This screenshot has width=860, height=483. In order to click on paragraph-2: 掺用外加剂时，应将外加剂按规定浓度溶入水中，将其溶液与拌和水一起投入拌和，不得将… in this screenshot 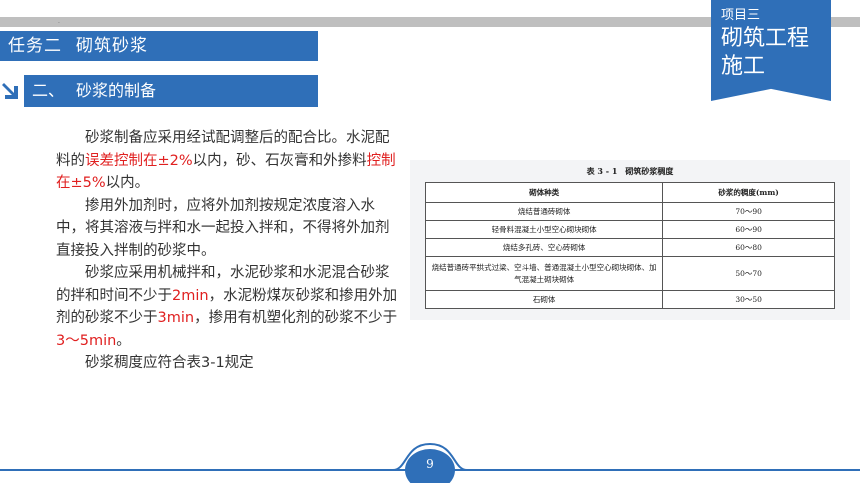, I will do `click(223, 228)`.